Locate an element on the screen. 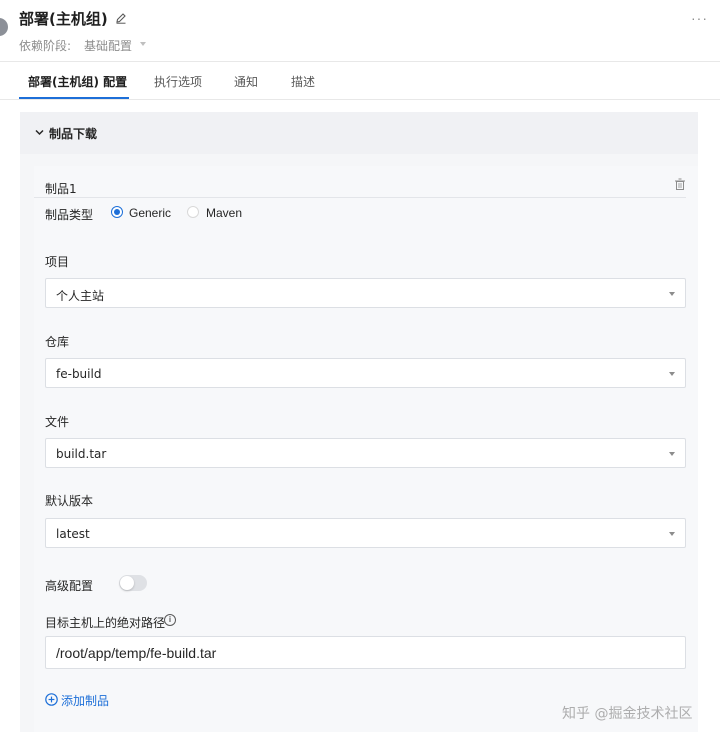  target-path-field is located at coordinates (365, 652).